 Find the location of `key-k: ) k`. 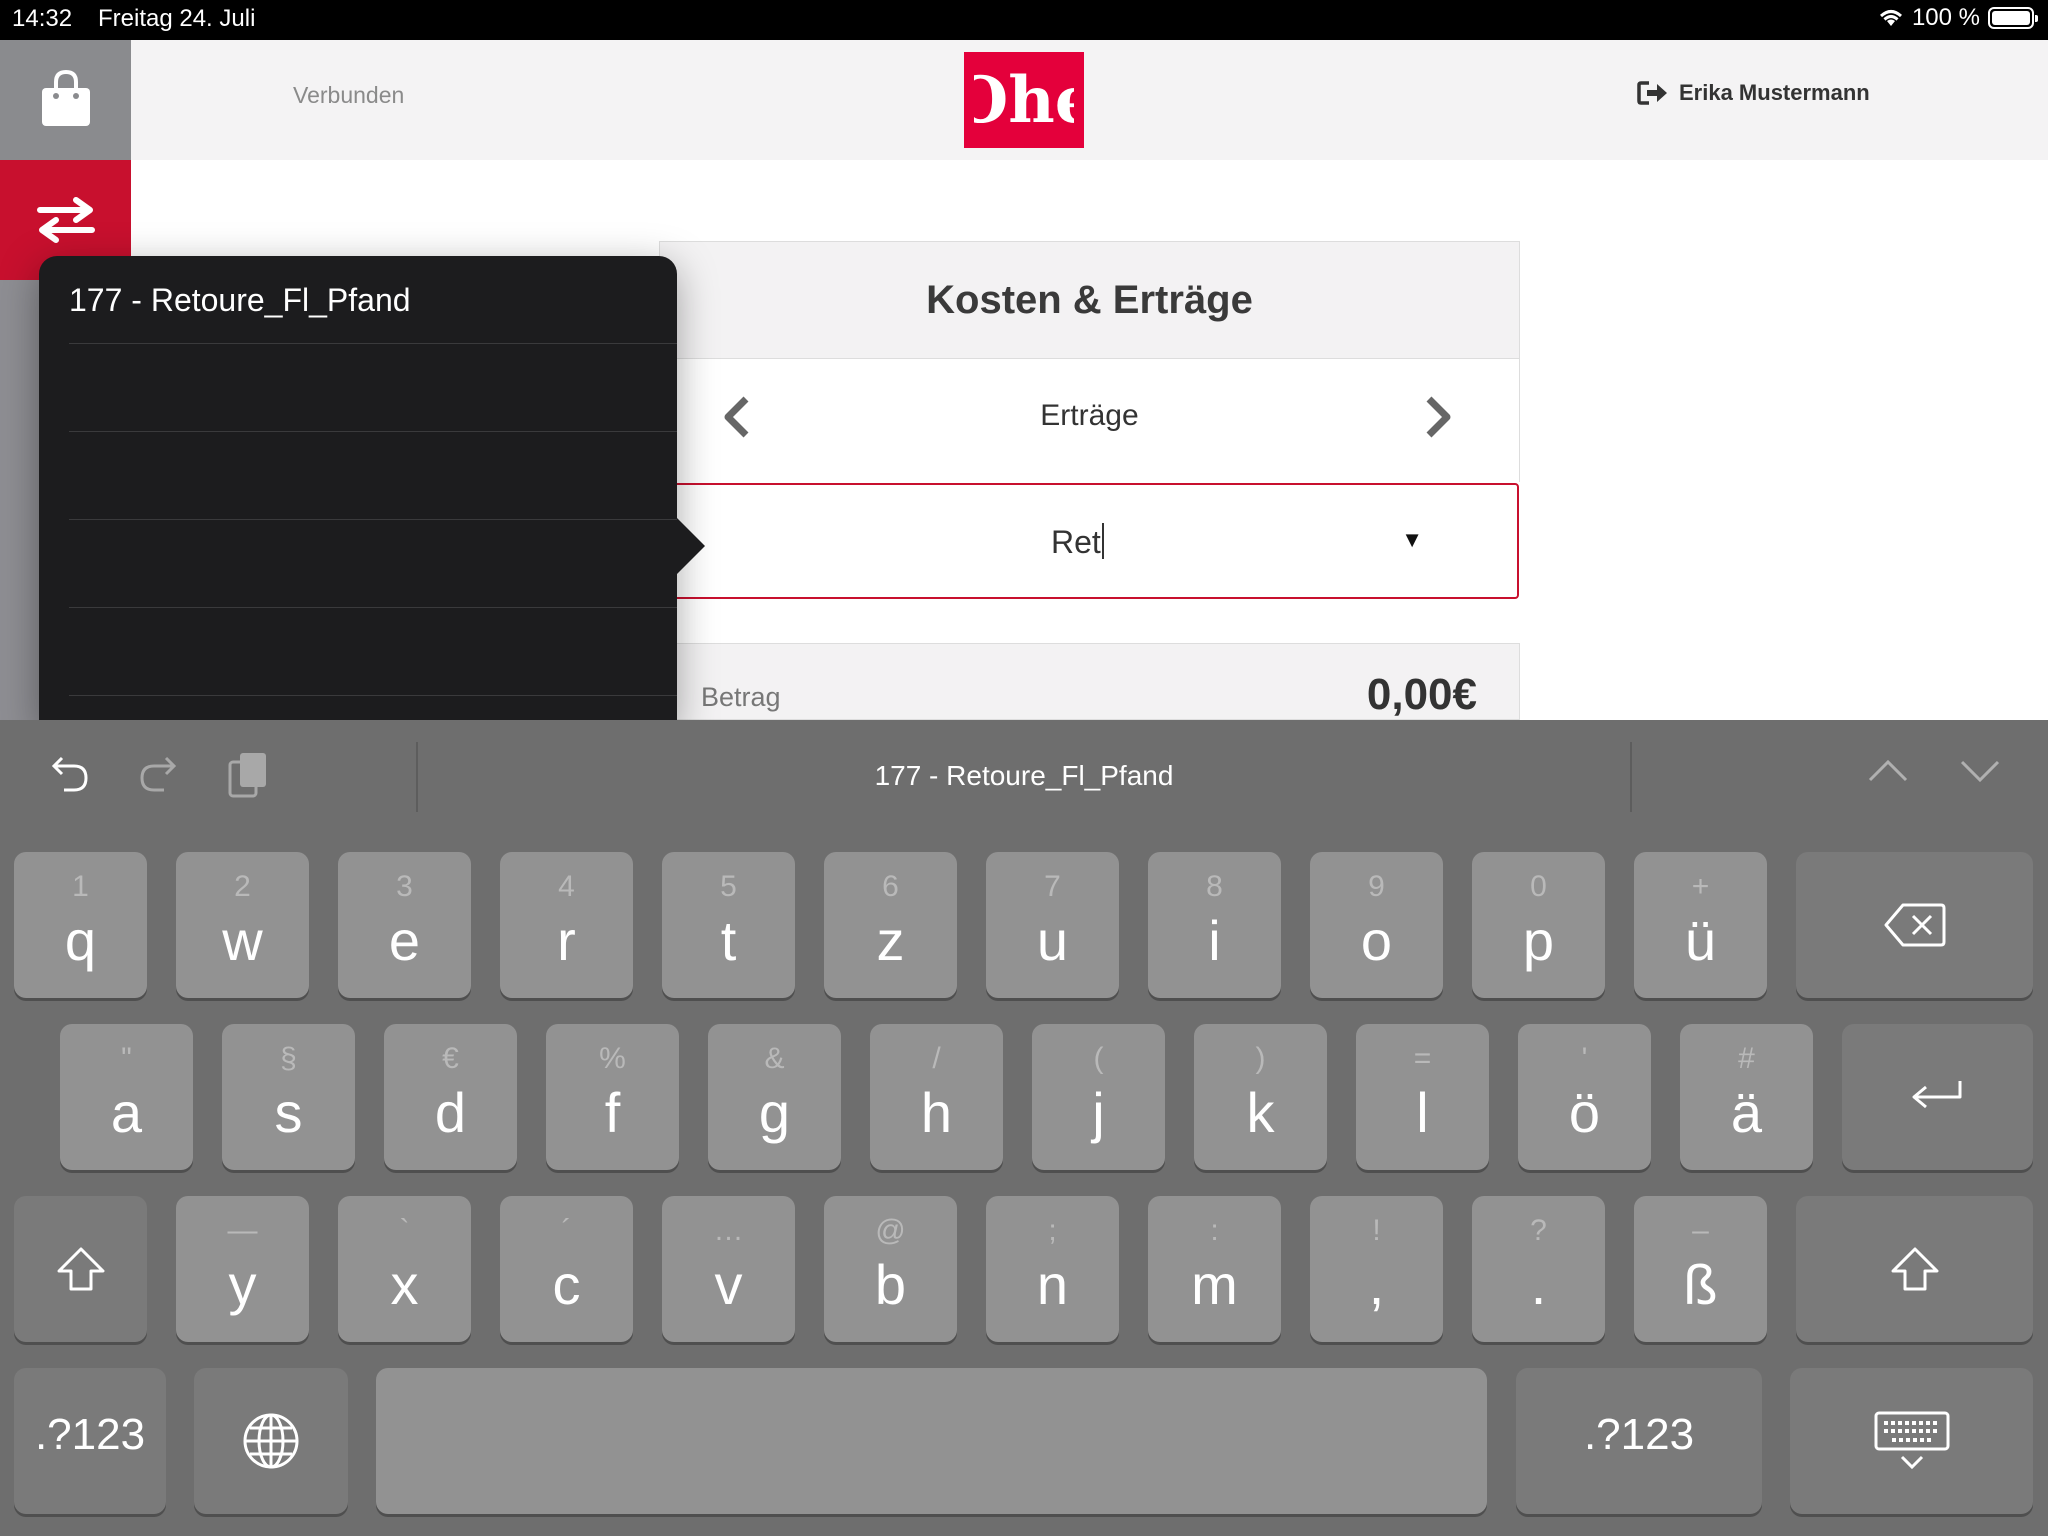

key-k: ) k is located at coordinates (1260, 1097).